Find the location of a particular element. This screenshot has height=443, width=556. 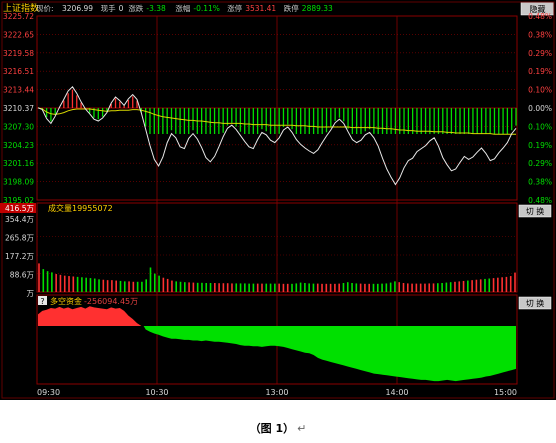

time-tick-label: 15:00 is located at coordinates (505, 392).